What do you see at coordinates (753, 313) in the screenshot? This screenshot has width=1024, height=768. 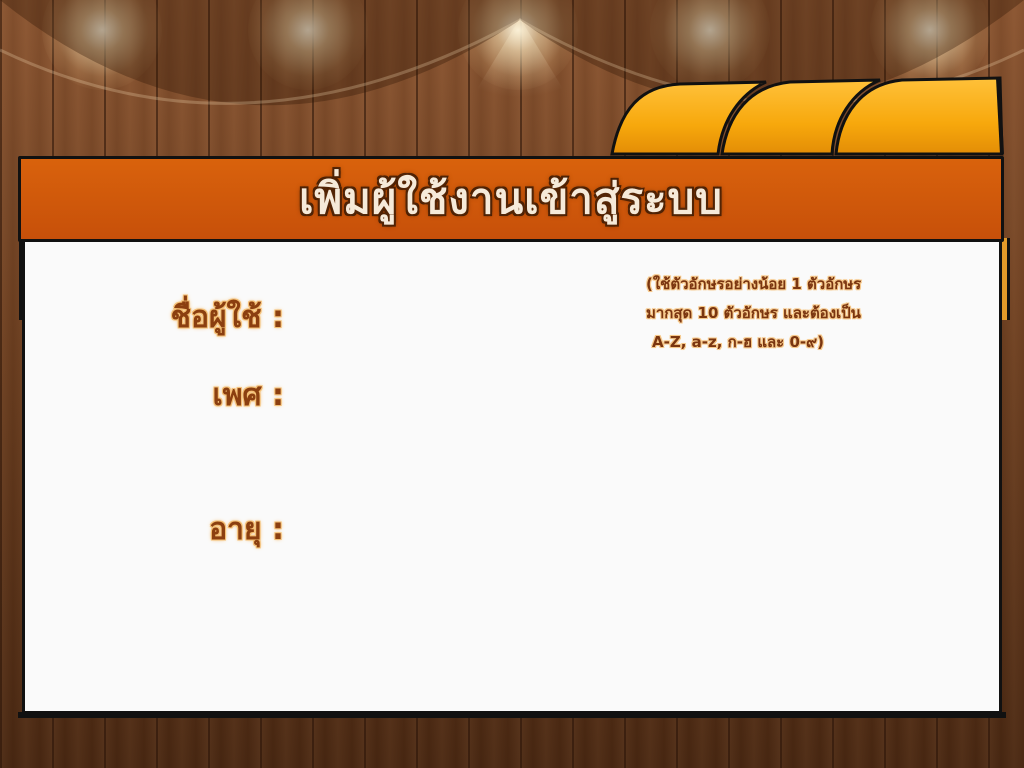 I see `hint-line: มากสุด 10 ตัวอักษร และต้องเป็น` at bounding box center [753, 313].